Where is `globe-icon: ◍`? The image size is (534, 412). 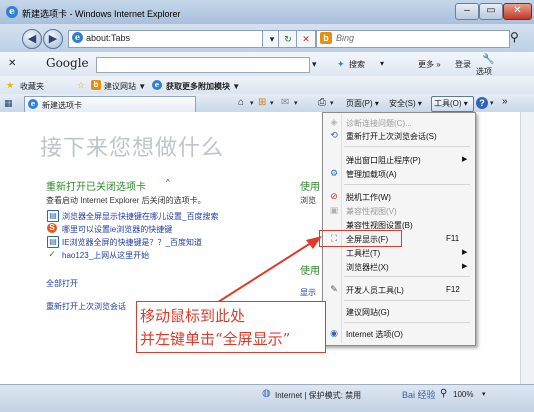 globe-icon: ◍ is located at coordinates (266, 393).